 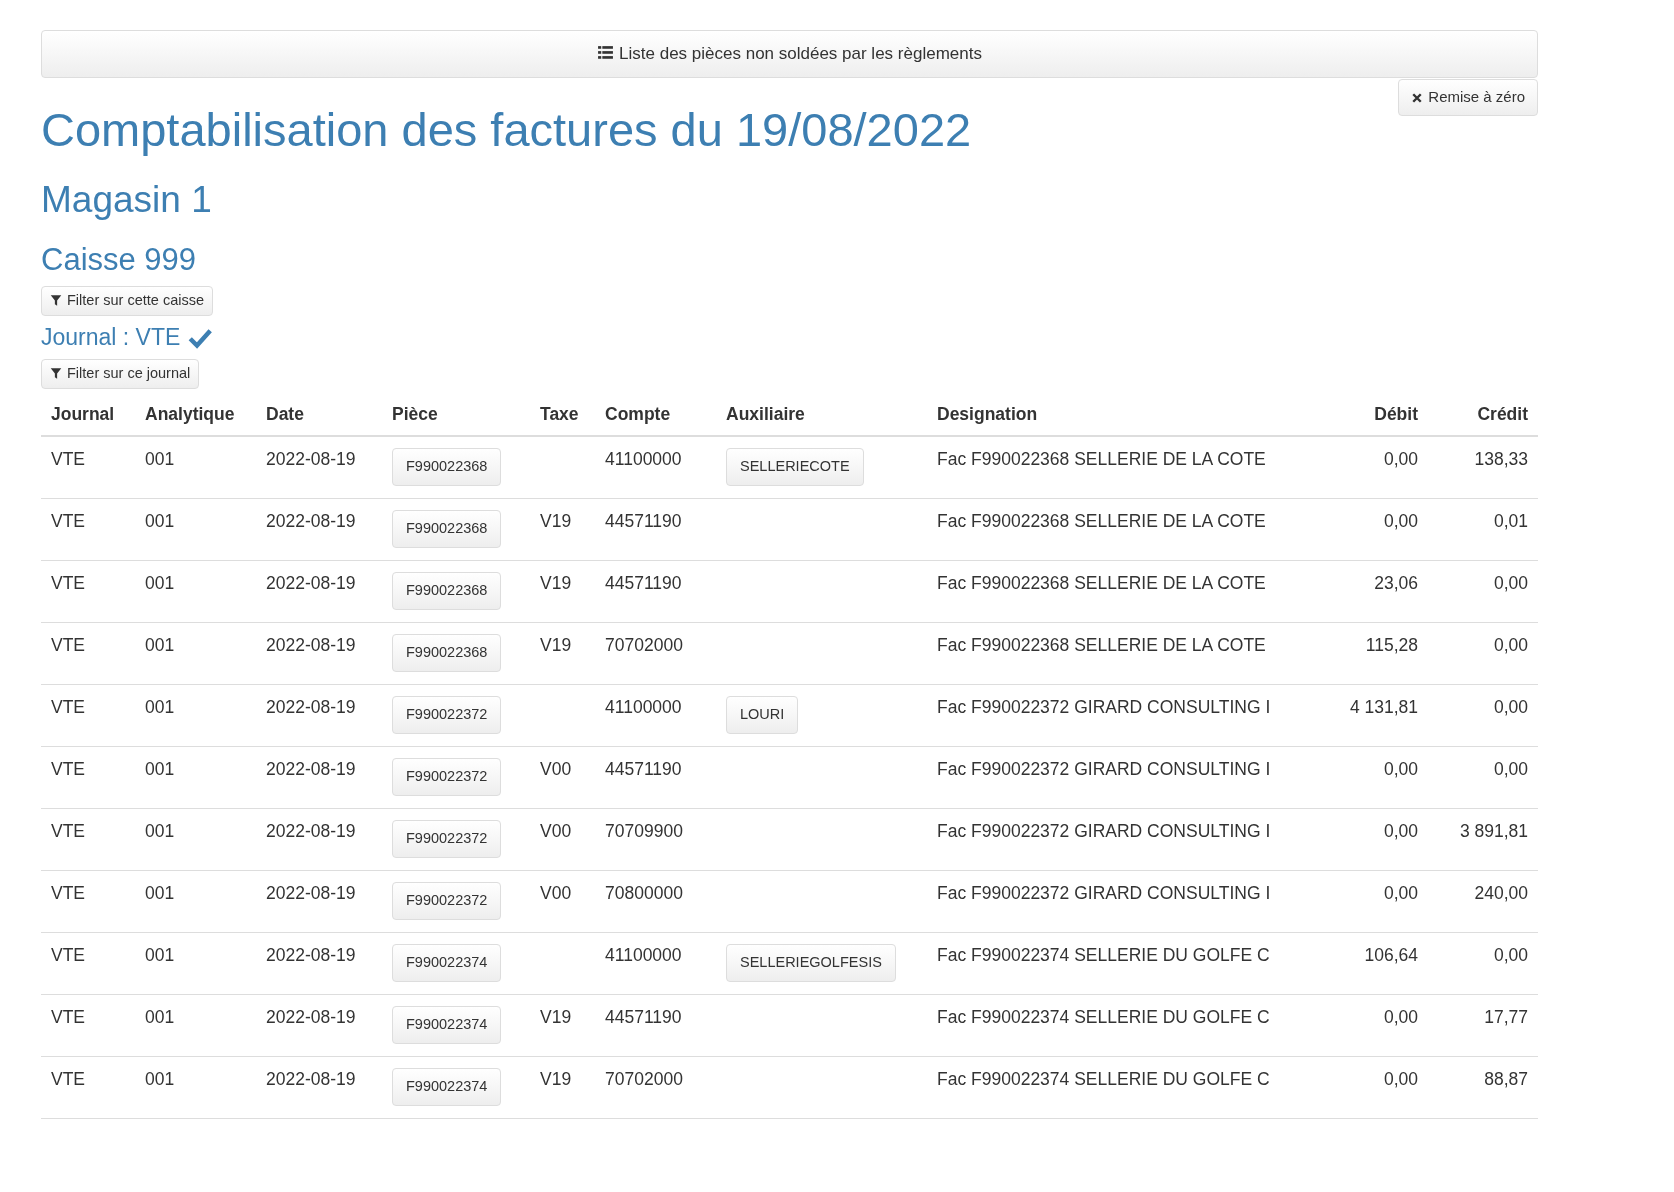 What do you see at coordinates (1483, 839) in the screenshot?
I see `table-cell: 3 891,81` at bounding box center [1483, 839].